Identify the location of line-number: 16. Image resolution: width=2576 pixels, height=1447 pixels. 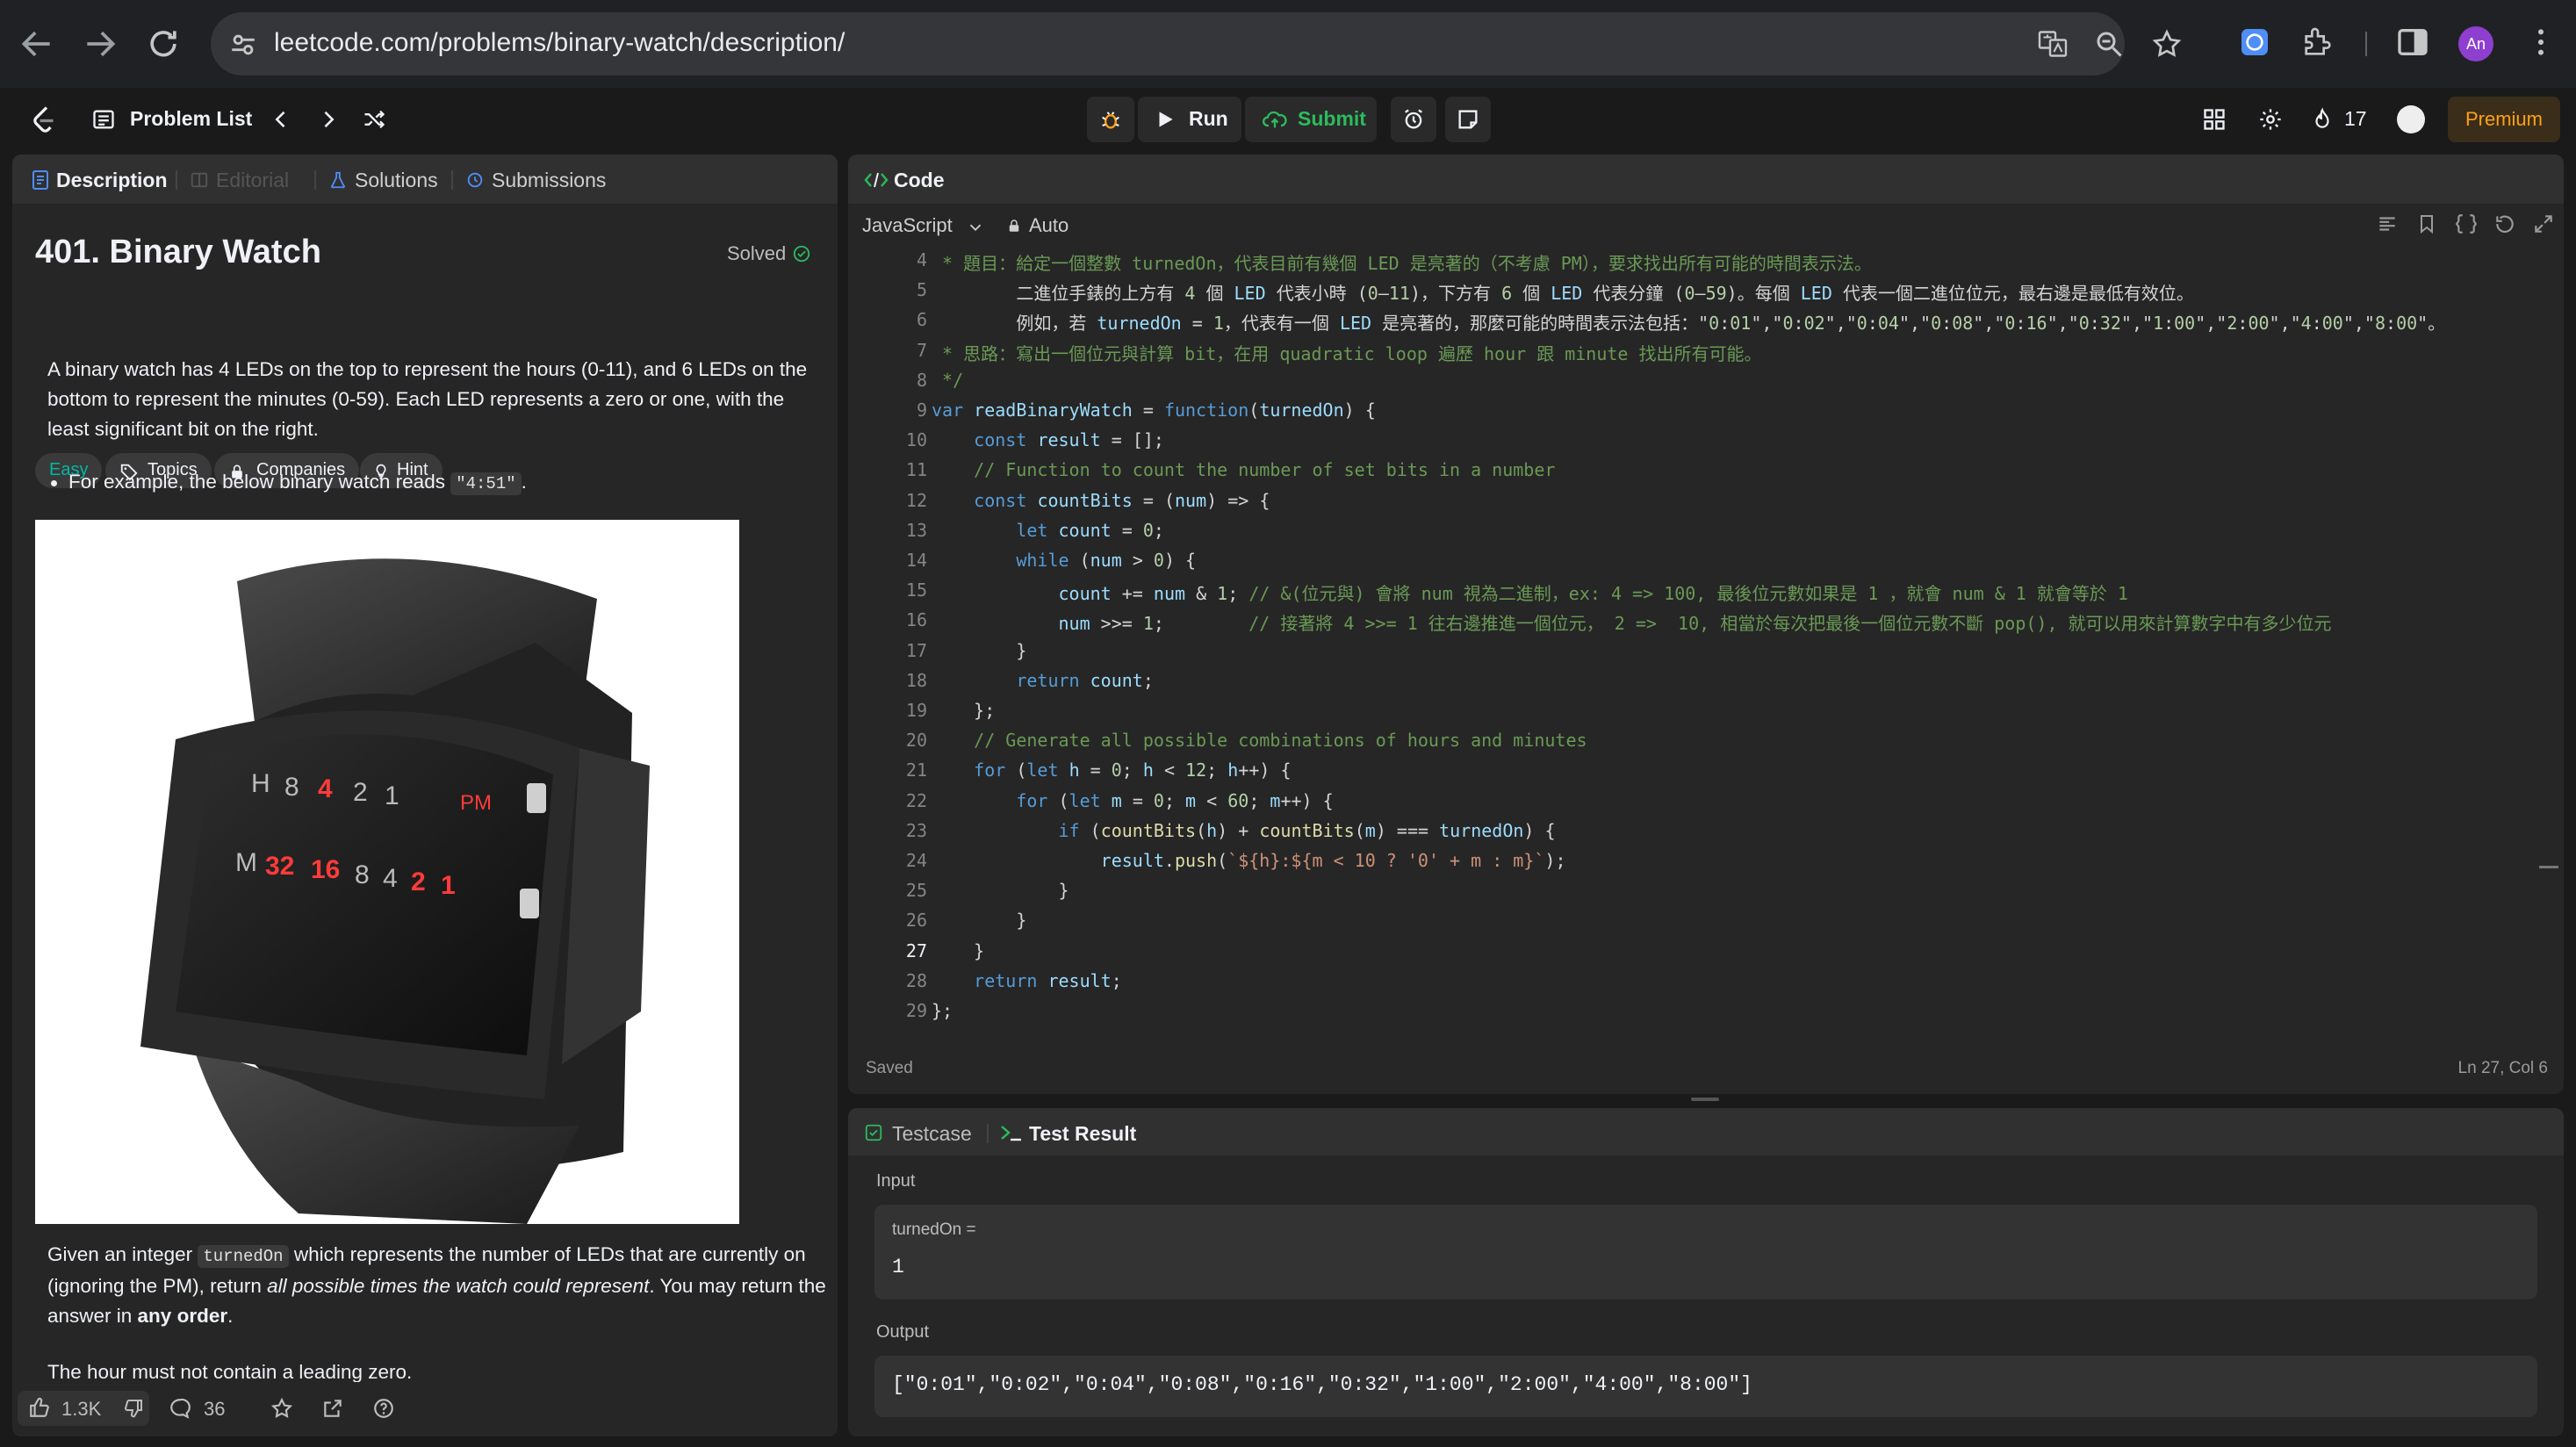
(916, 620).